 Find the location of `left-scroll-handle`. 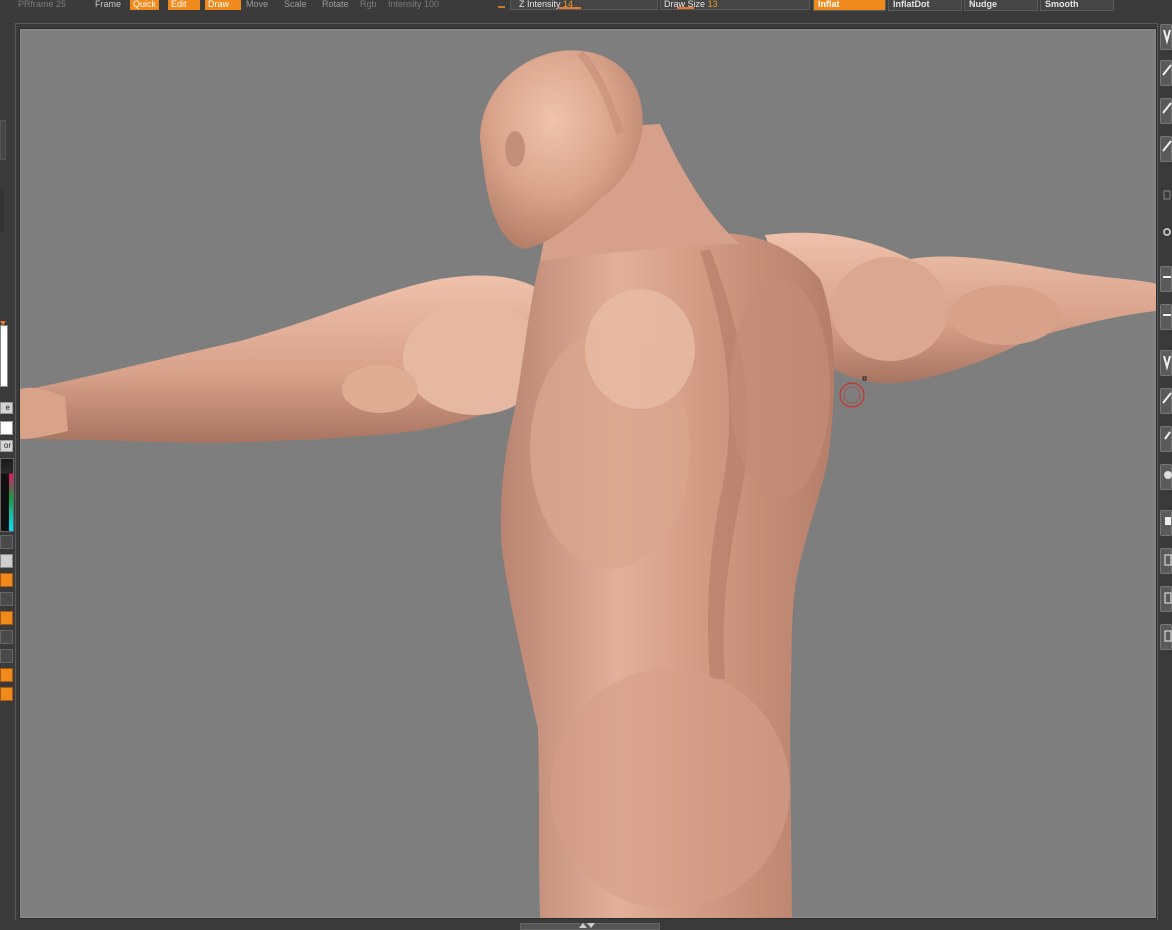

left-scroll-handle is located at coordinates (3, 140).